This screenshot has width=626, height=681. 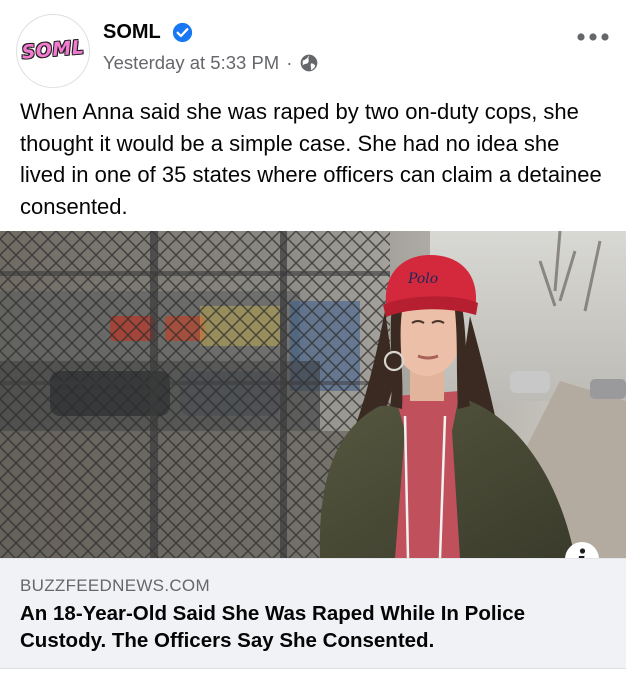 I want to click on post-meta: Yesterday at 5:33 PM ·, so click(x=211, y=63).